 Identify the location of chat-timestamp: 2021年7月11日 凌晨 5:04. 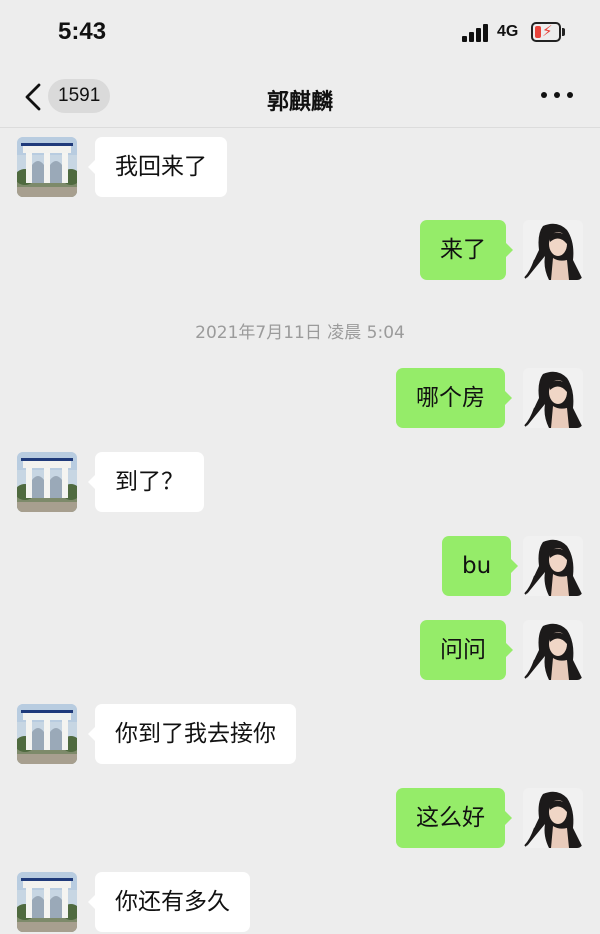
(300, 333).